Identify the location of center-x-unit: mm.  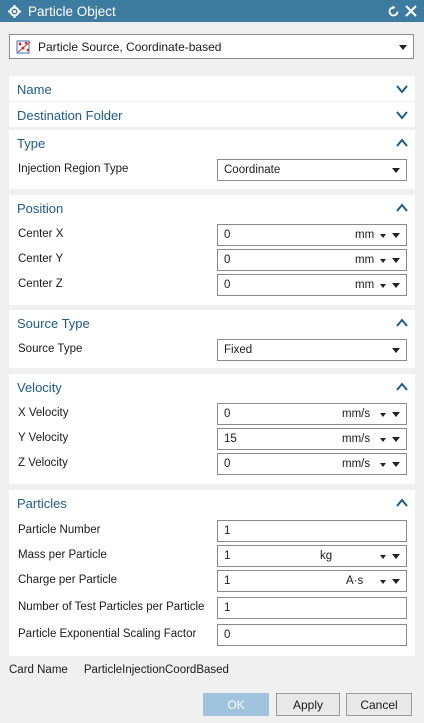
(364, 235).